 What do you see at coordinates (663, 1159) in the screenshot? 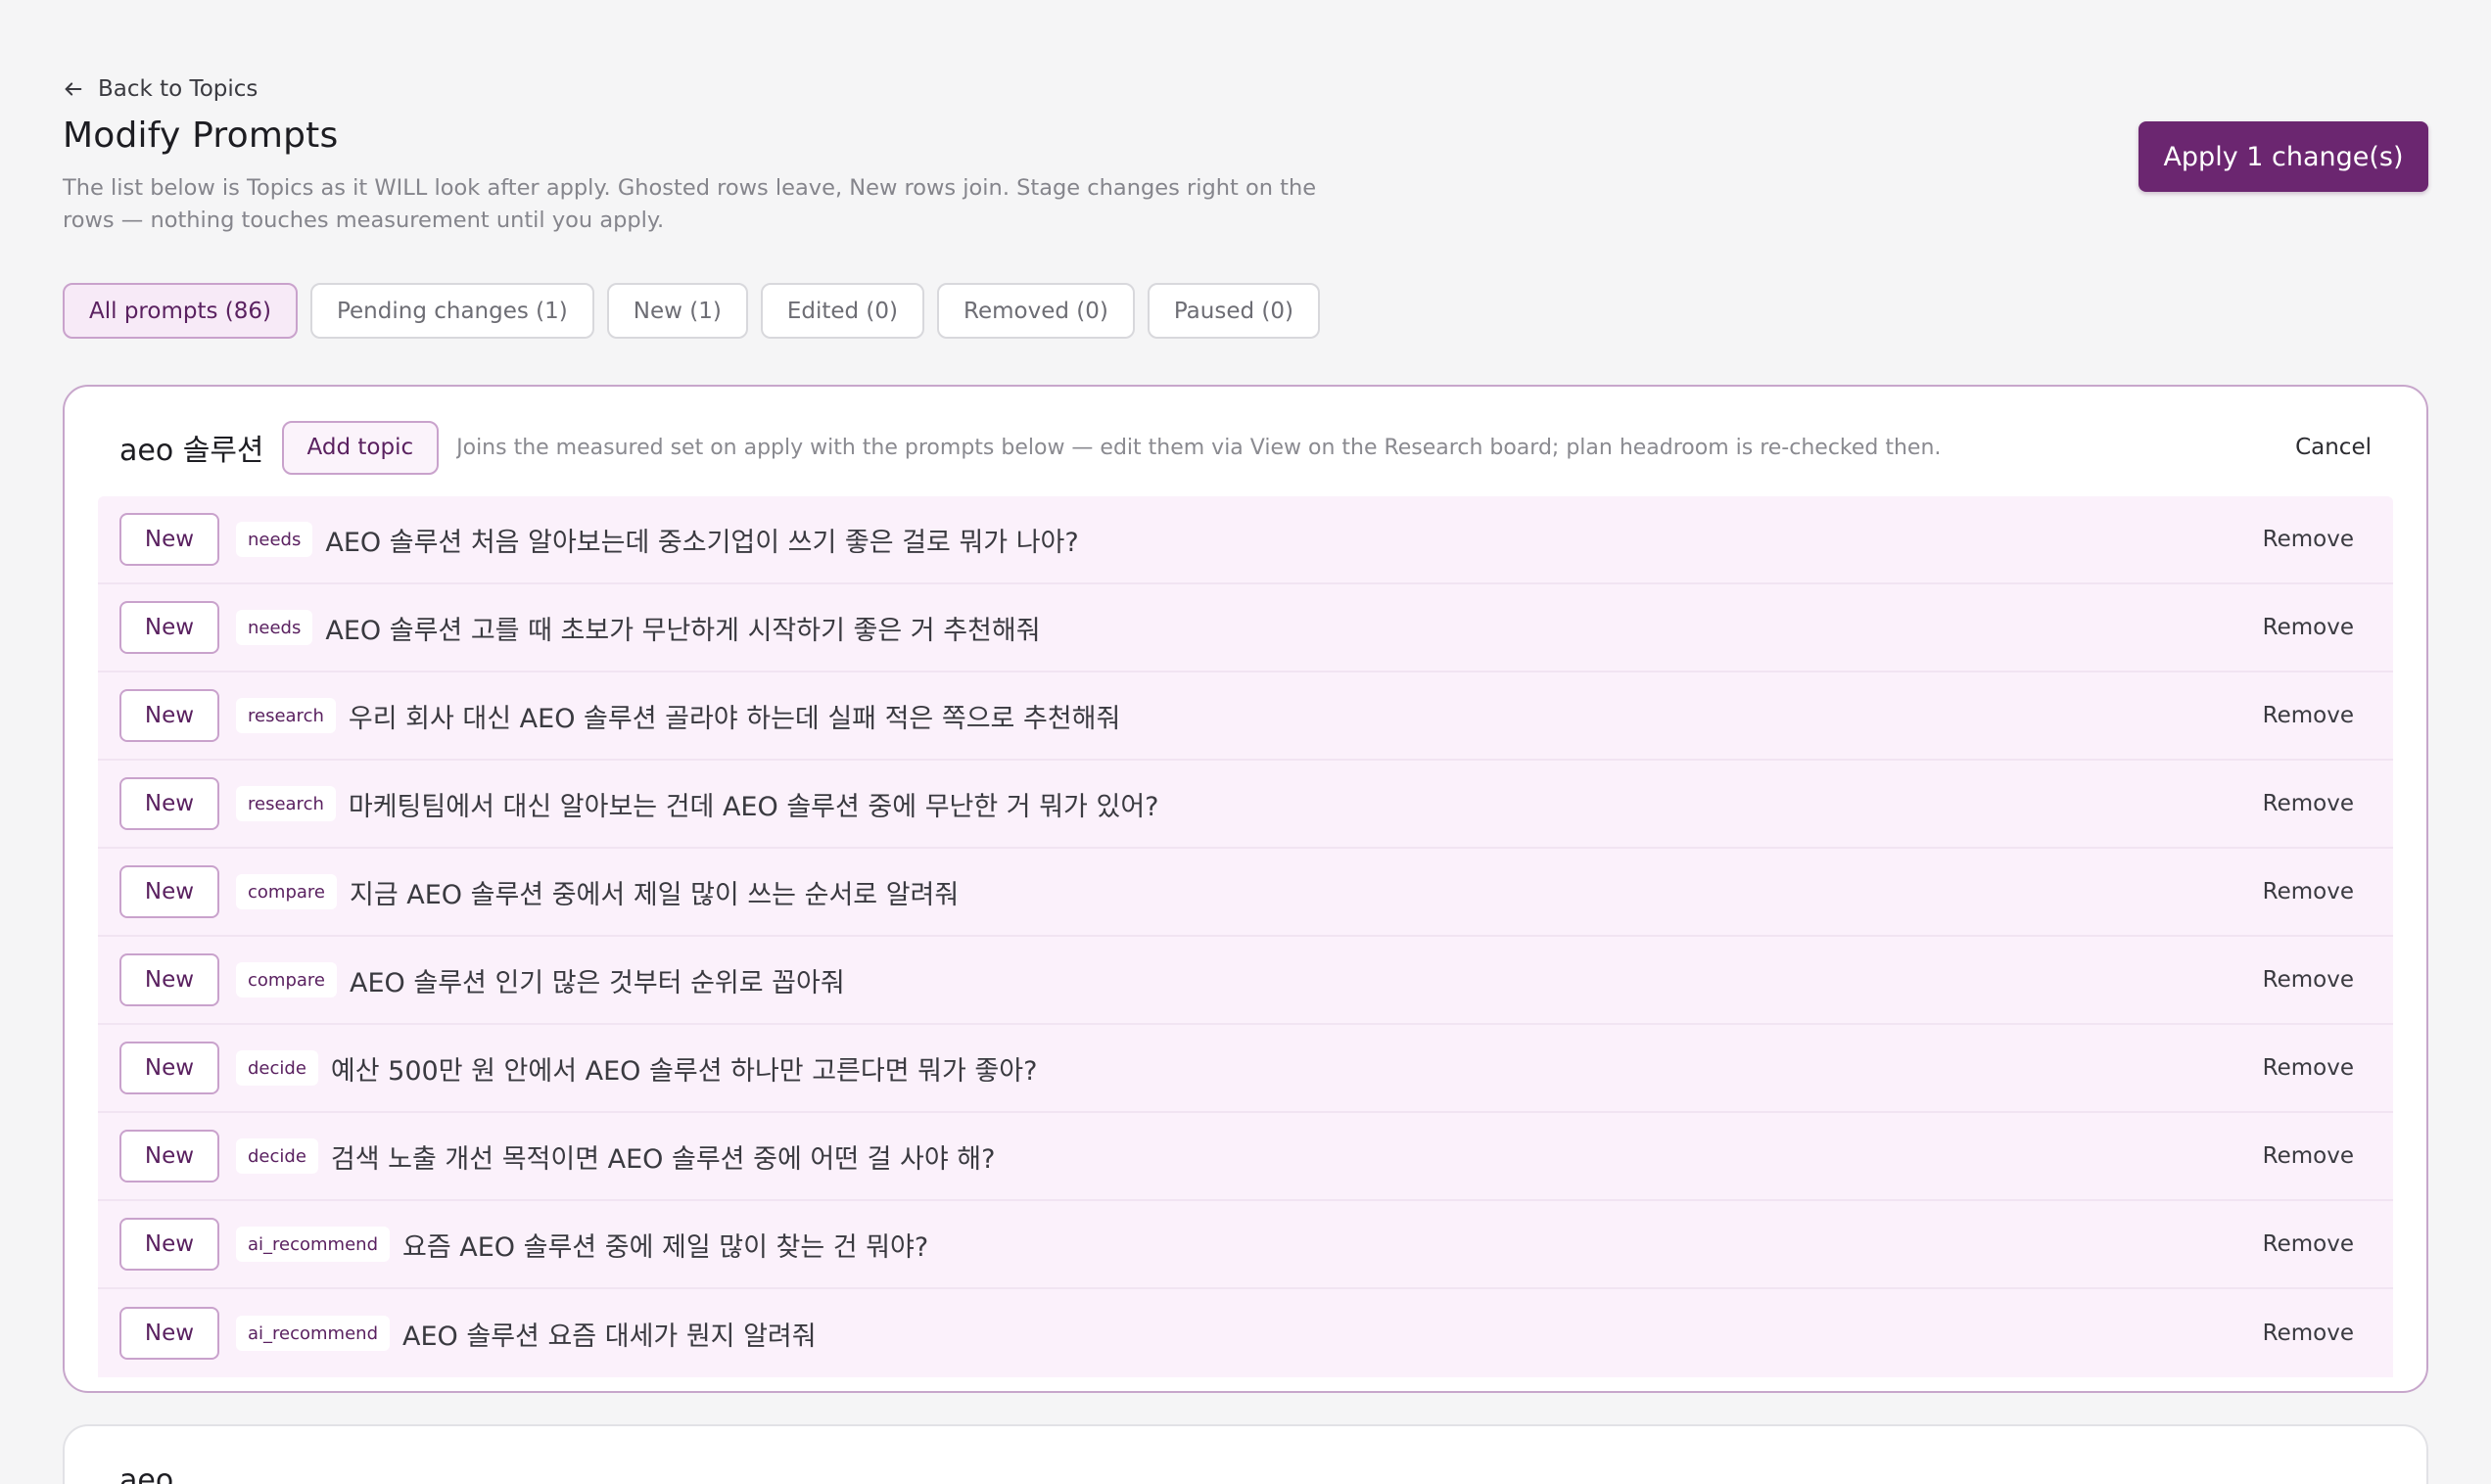
I see `prompt-text: 검색 노출 개선 목적이면 AEO 솔루션 중에 어떤 걸 사야 해?` at bounding box center [663, 1159].